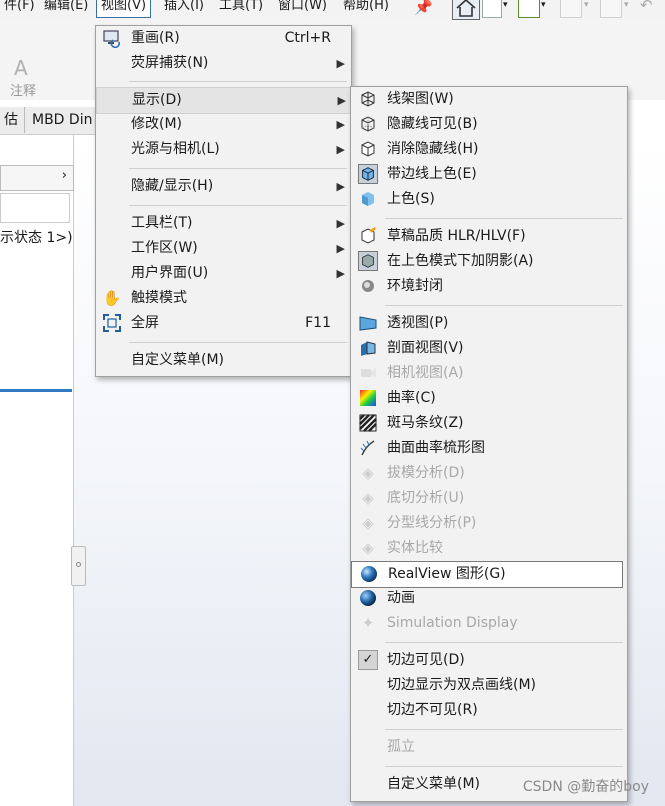  Describe the element at coordinates (489, 548) in the screenshot. I see `display-item-body-compare: ◈ 实体比较` at that location.